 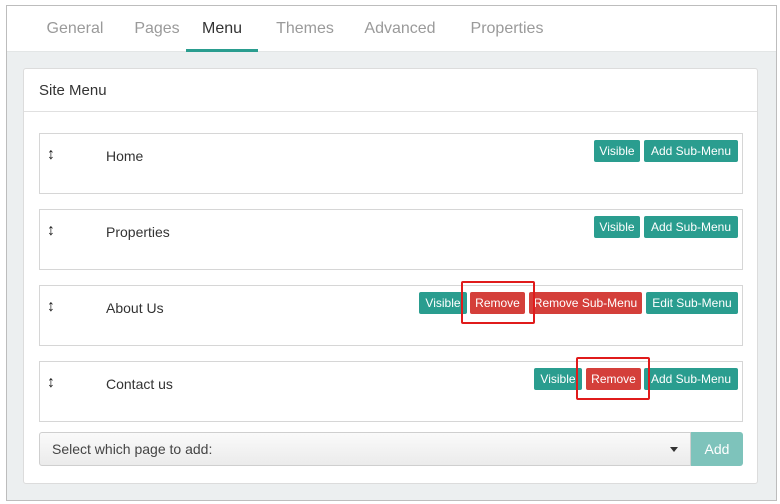 I want to click on menu-item-label: Properties, so click(x=138, y=232).